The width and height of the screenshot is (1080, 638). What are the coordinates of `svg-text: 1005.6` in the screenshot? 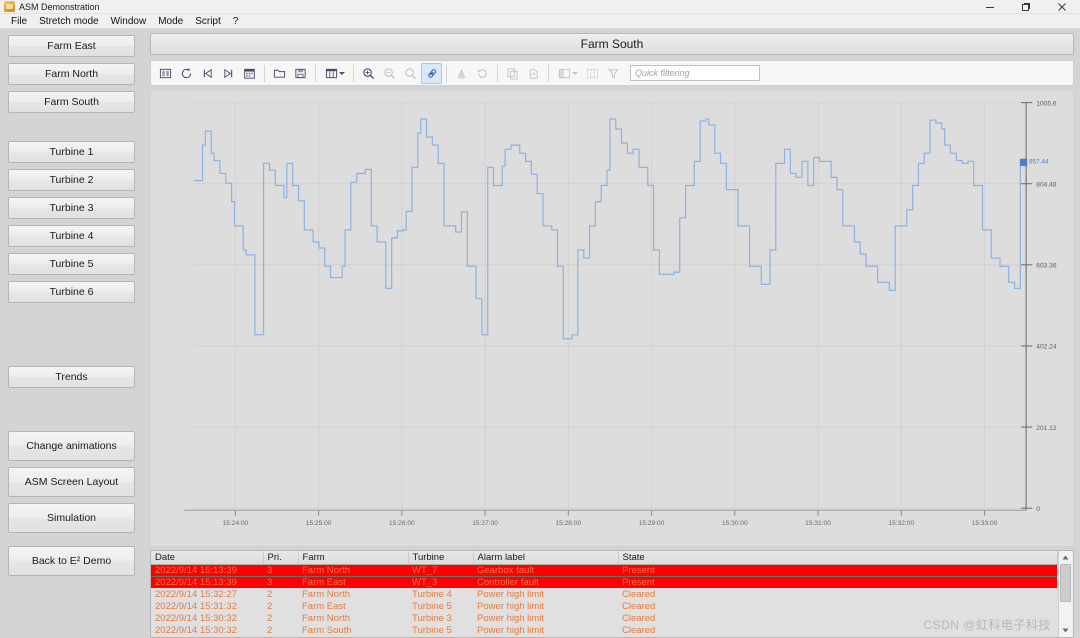 It's located at (1046, 103).